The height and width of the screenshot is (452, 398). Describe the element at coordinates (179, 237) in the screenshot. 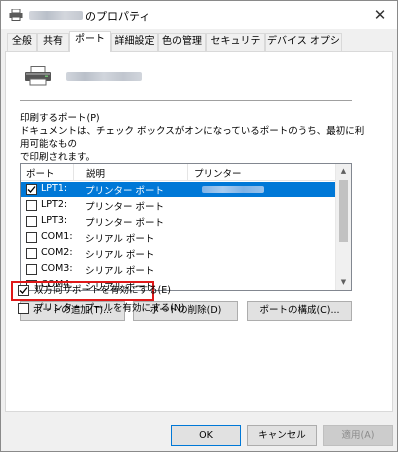

I see `port-row-com1: COM1: シリアル ポート` at that location.